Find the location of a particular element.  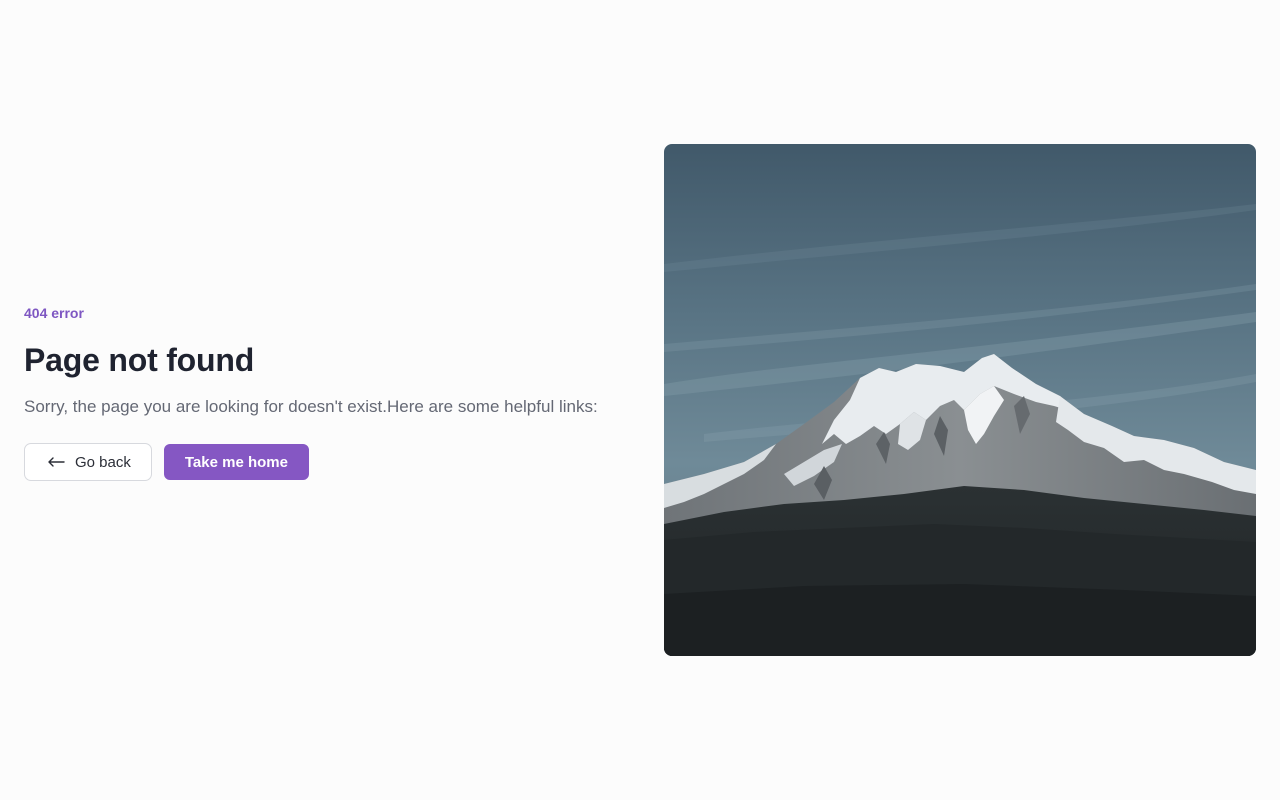

take-me-home-label: Take me home is located at coordinates (236, 462).